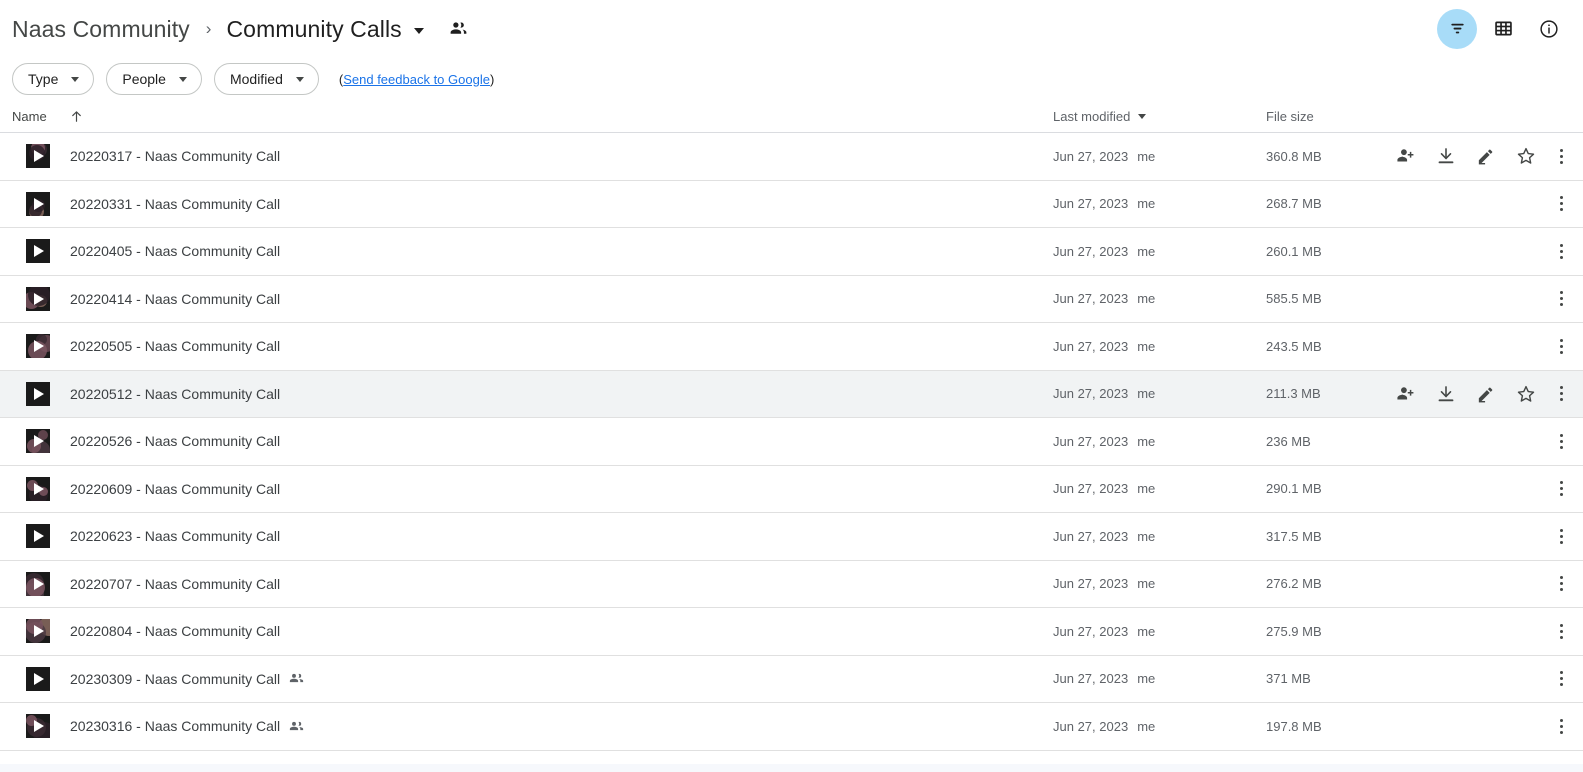  Describe the element at coordinates (532, 441) in the screenshot. I see `file-name-cell: 20220526 - Naas Community Call` at that location.